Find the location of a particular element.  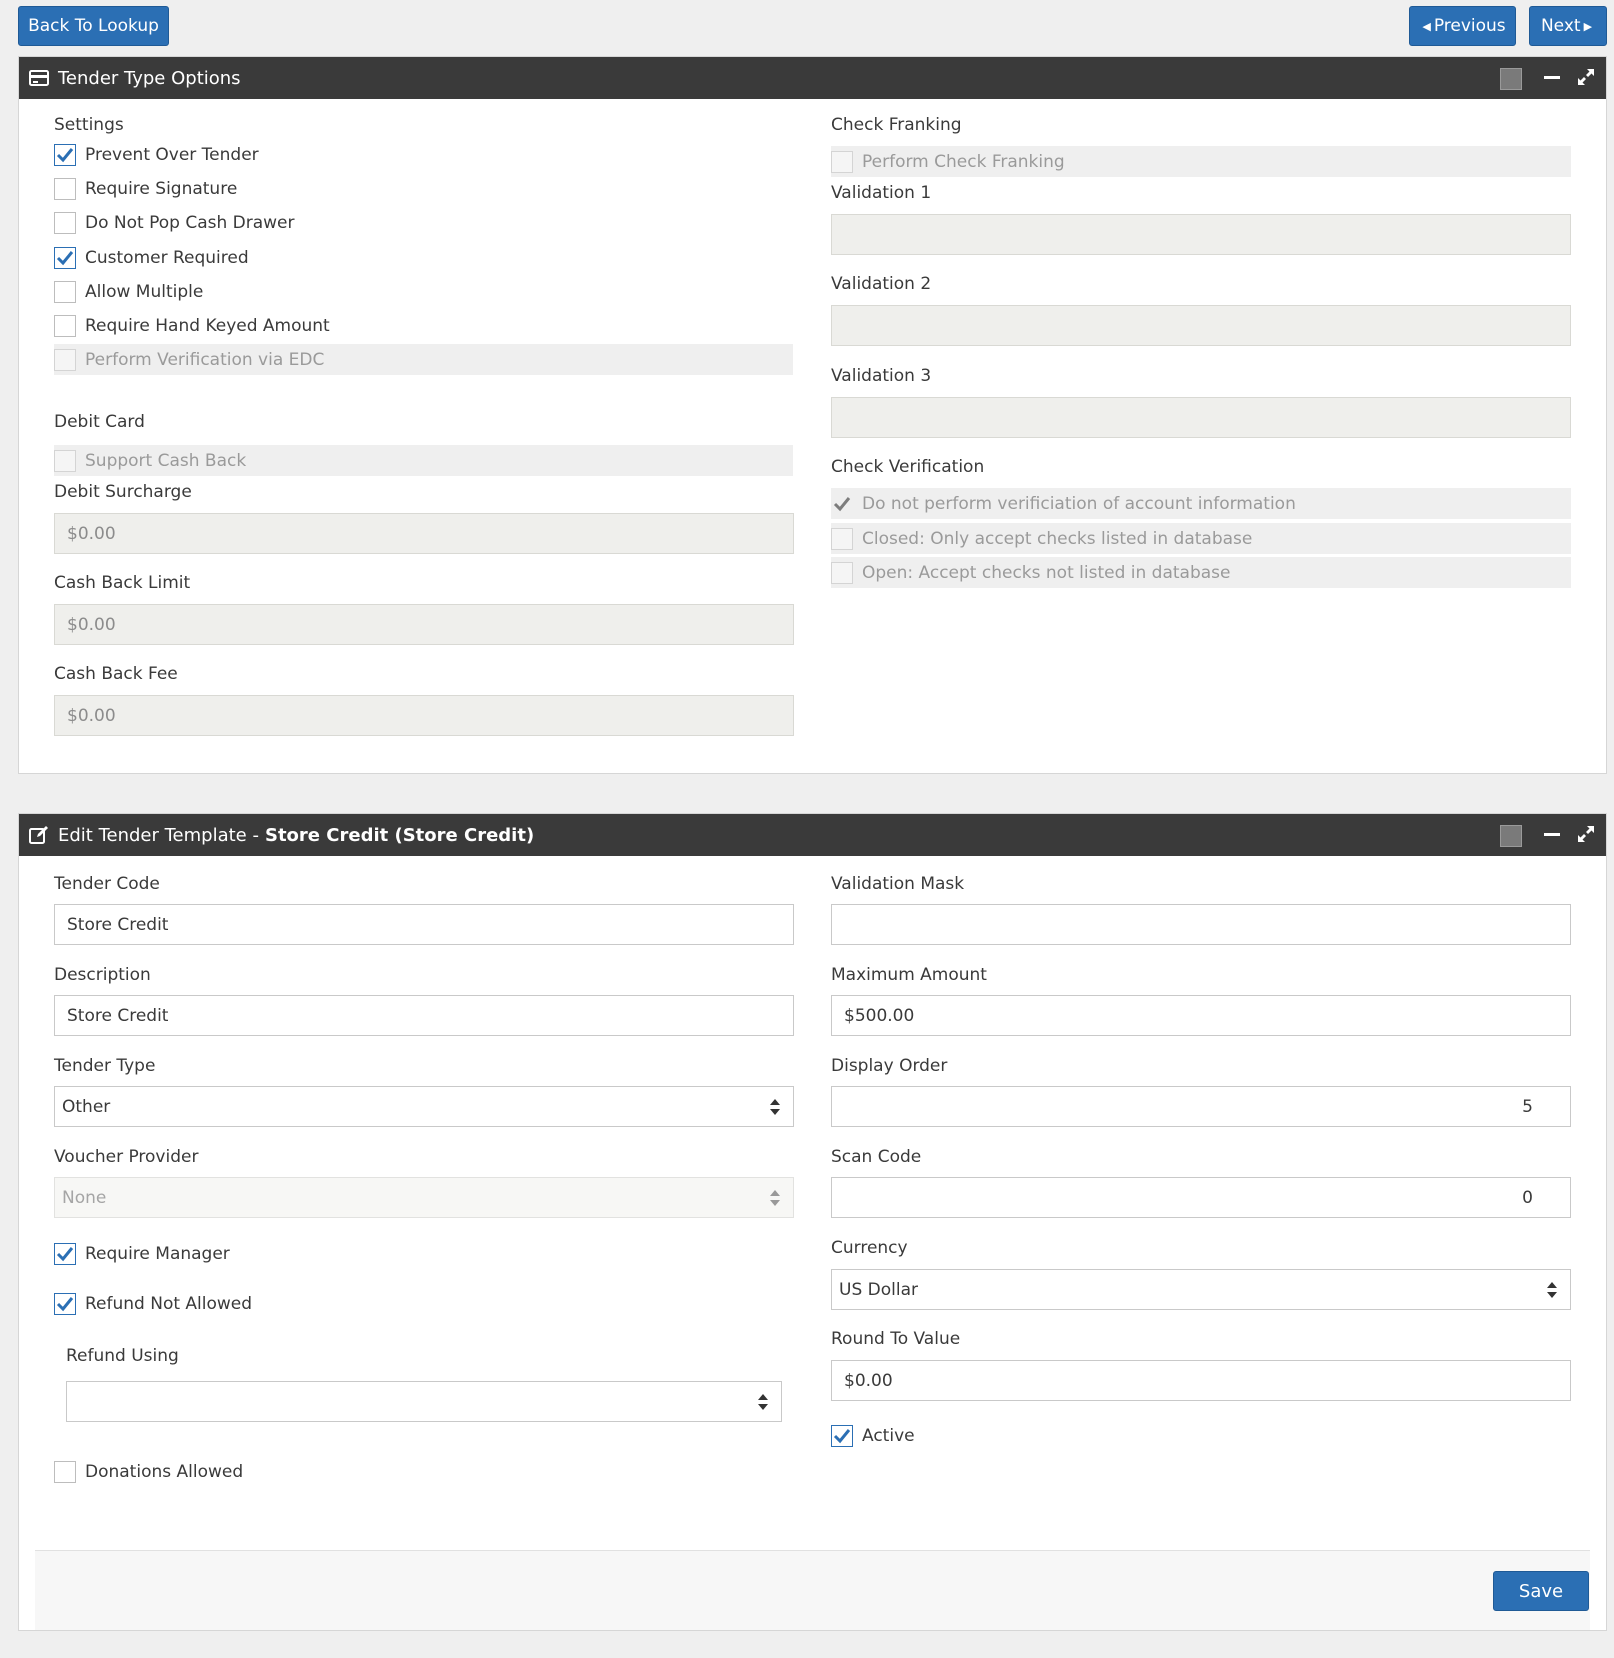

require-signature-label: Require Signature is located at coordinates (161, 188).